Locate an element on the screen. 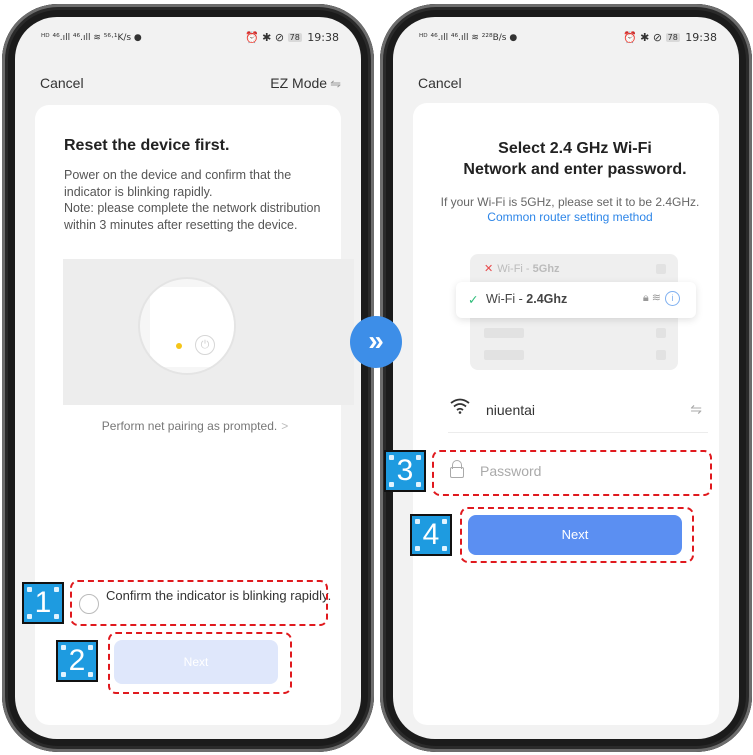 This screenshot has height=755, width=753. chevron-right-icon: > is located at coordinates (285, 426).